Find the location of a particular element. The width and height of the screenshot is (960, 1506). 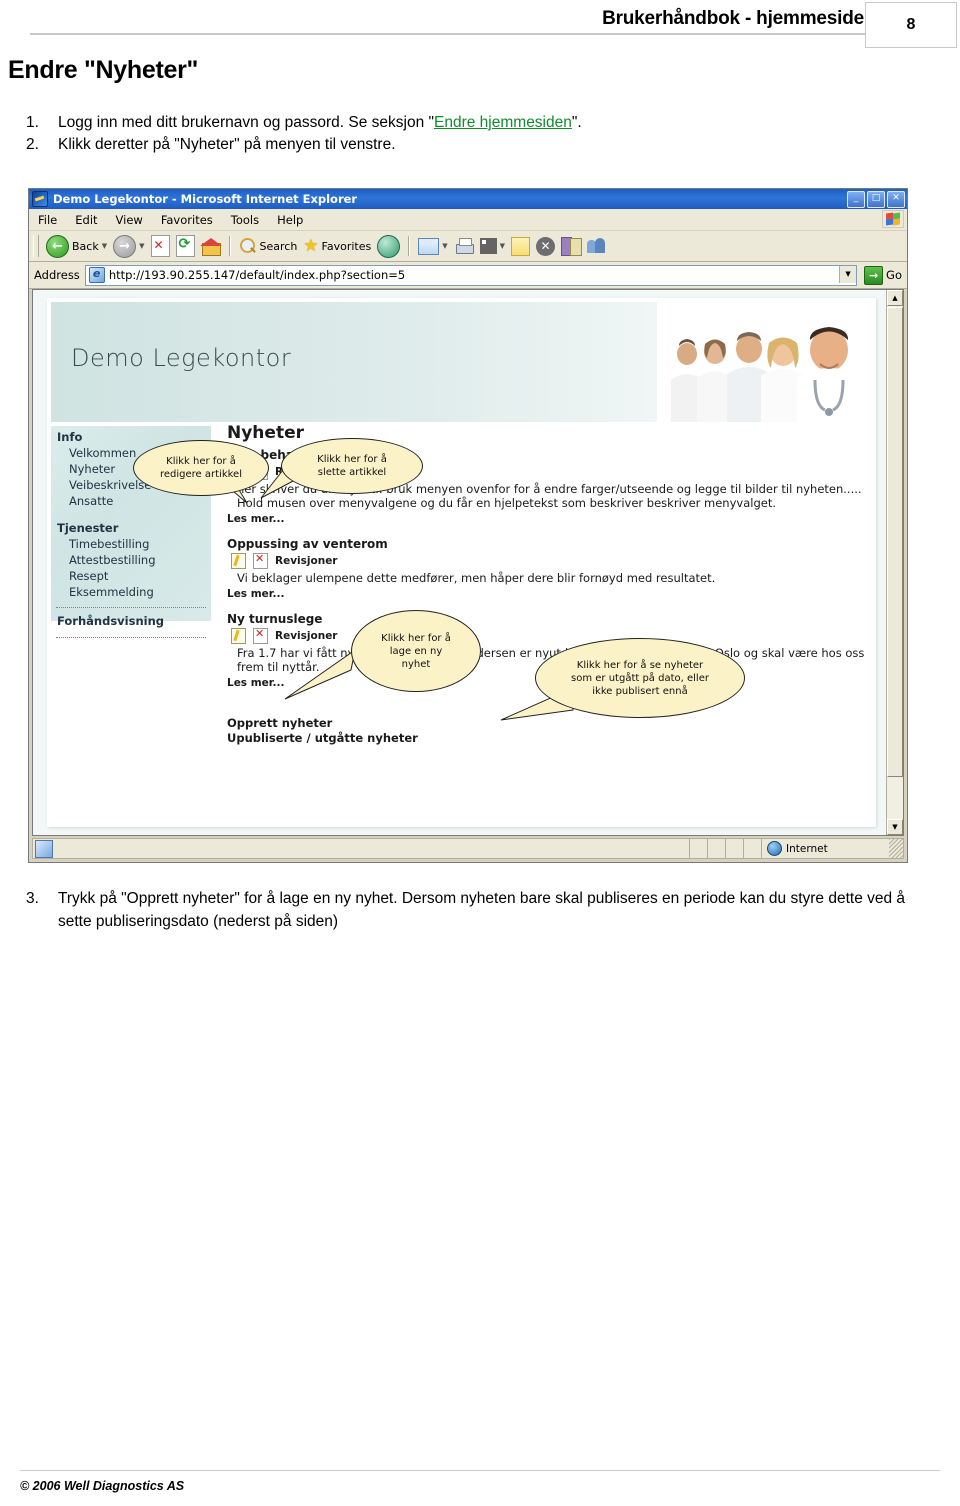

close-icon: ✕ is located at coordinates (896, 199).